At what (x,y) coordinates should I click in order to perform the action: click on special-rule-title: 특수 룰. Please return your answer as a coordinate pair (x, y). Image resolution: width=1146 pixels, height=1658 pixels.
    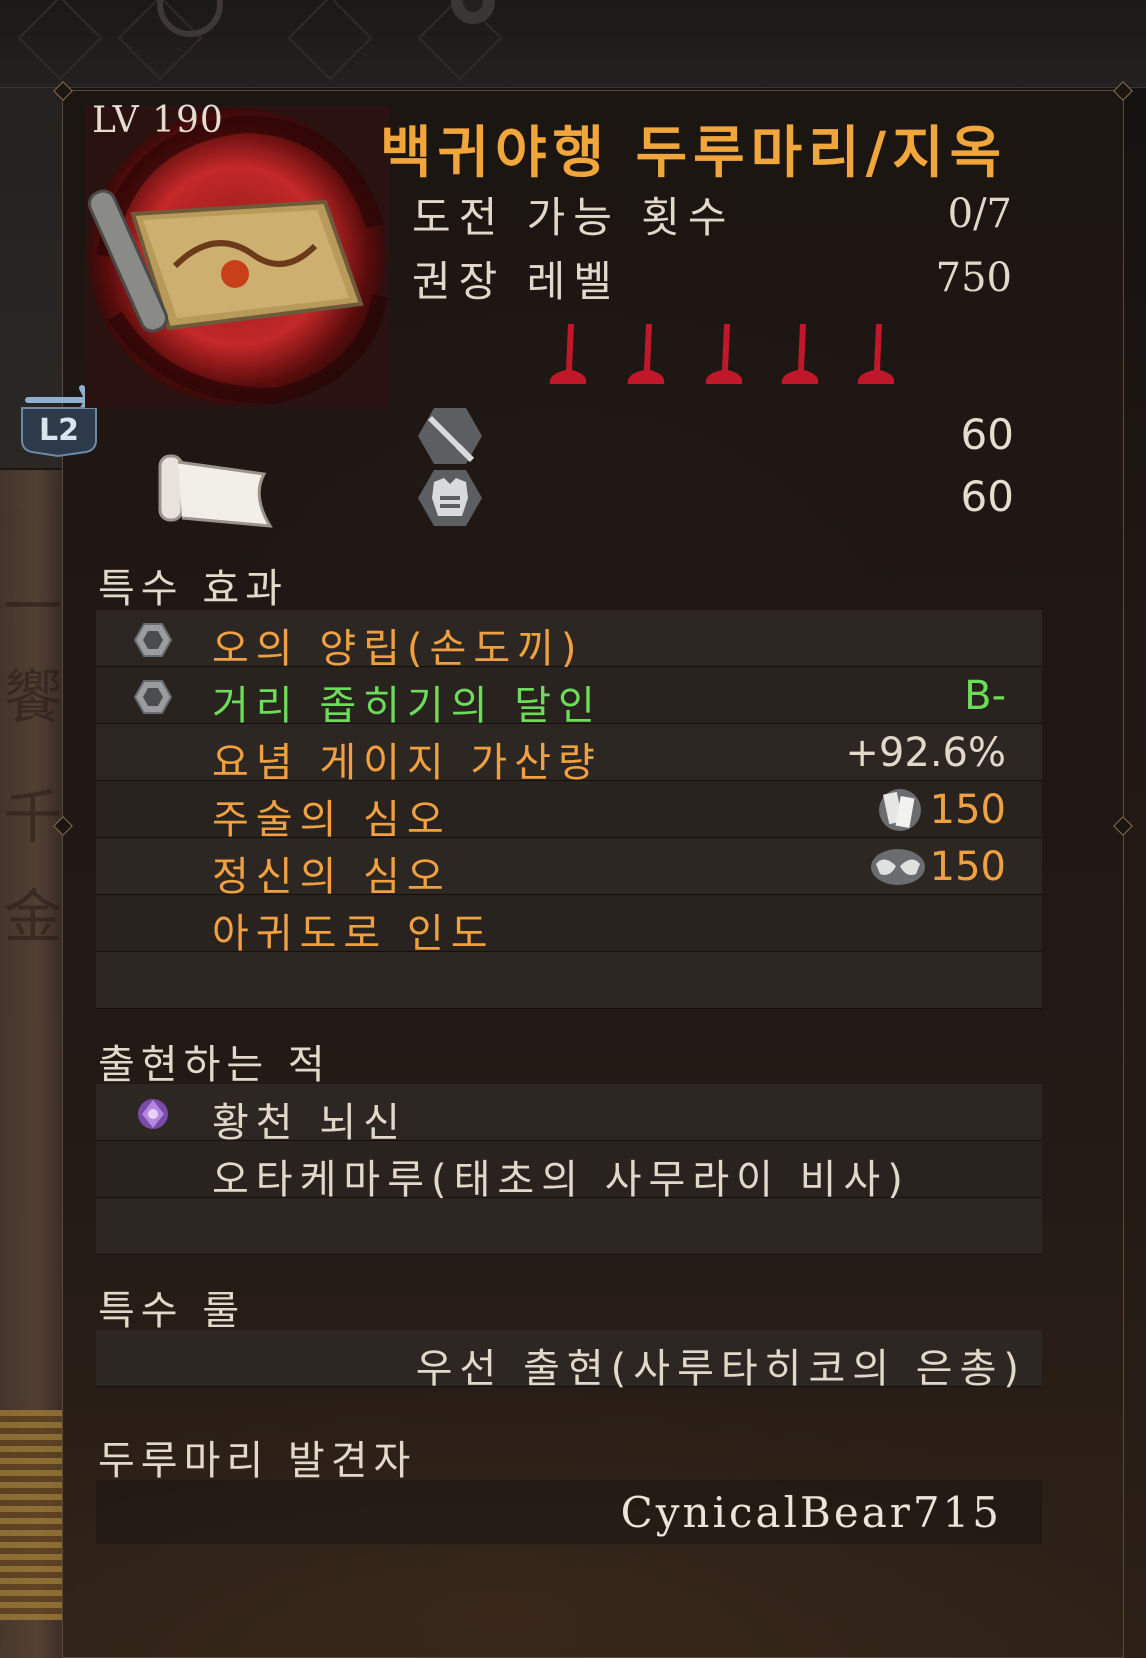
    Looking at the image, I should click on (172, 1311).